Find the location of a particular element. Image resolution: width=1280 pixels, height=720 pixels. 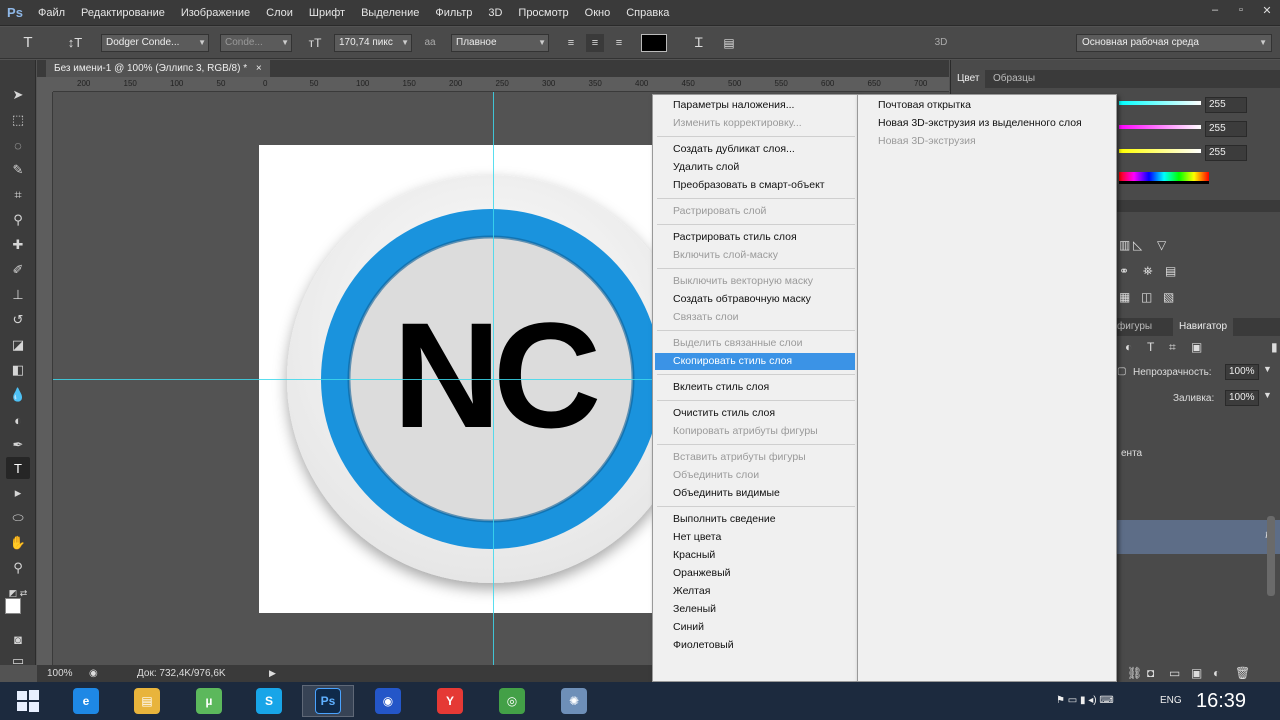

minimize-button: – is located at coordinates (1215, 10).